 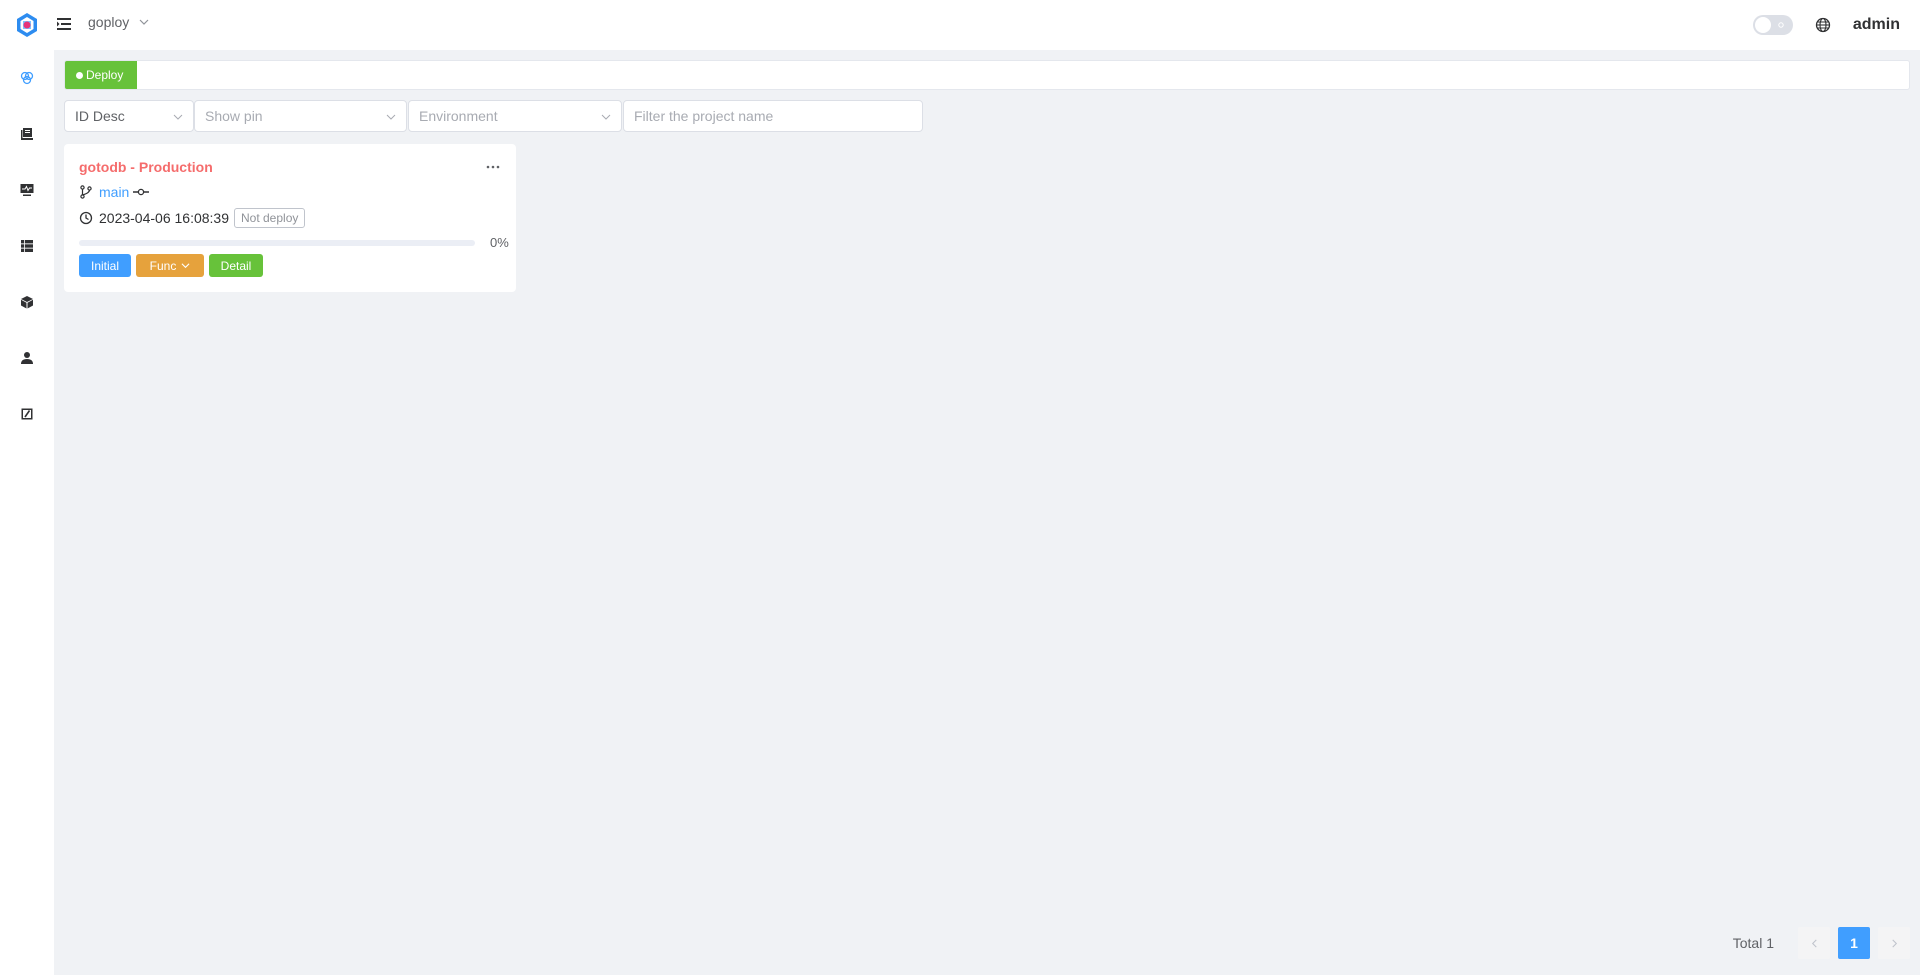 I want to click on monitor-pulse-icon, so click(x=27, y=190).